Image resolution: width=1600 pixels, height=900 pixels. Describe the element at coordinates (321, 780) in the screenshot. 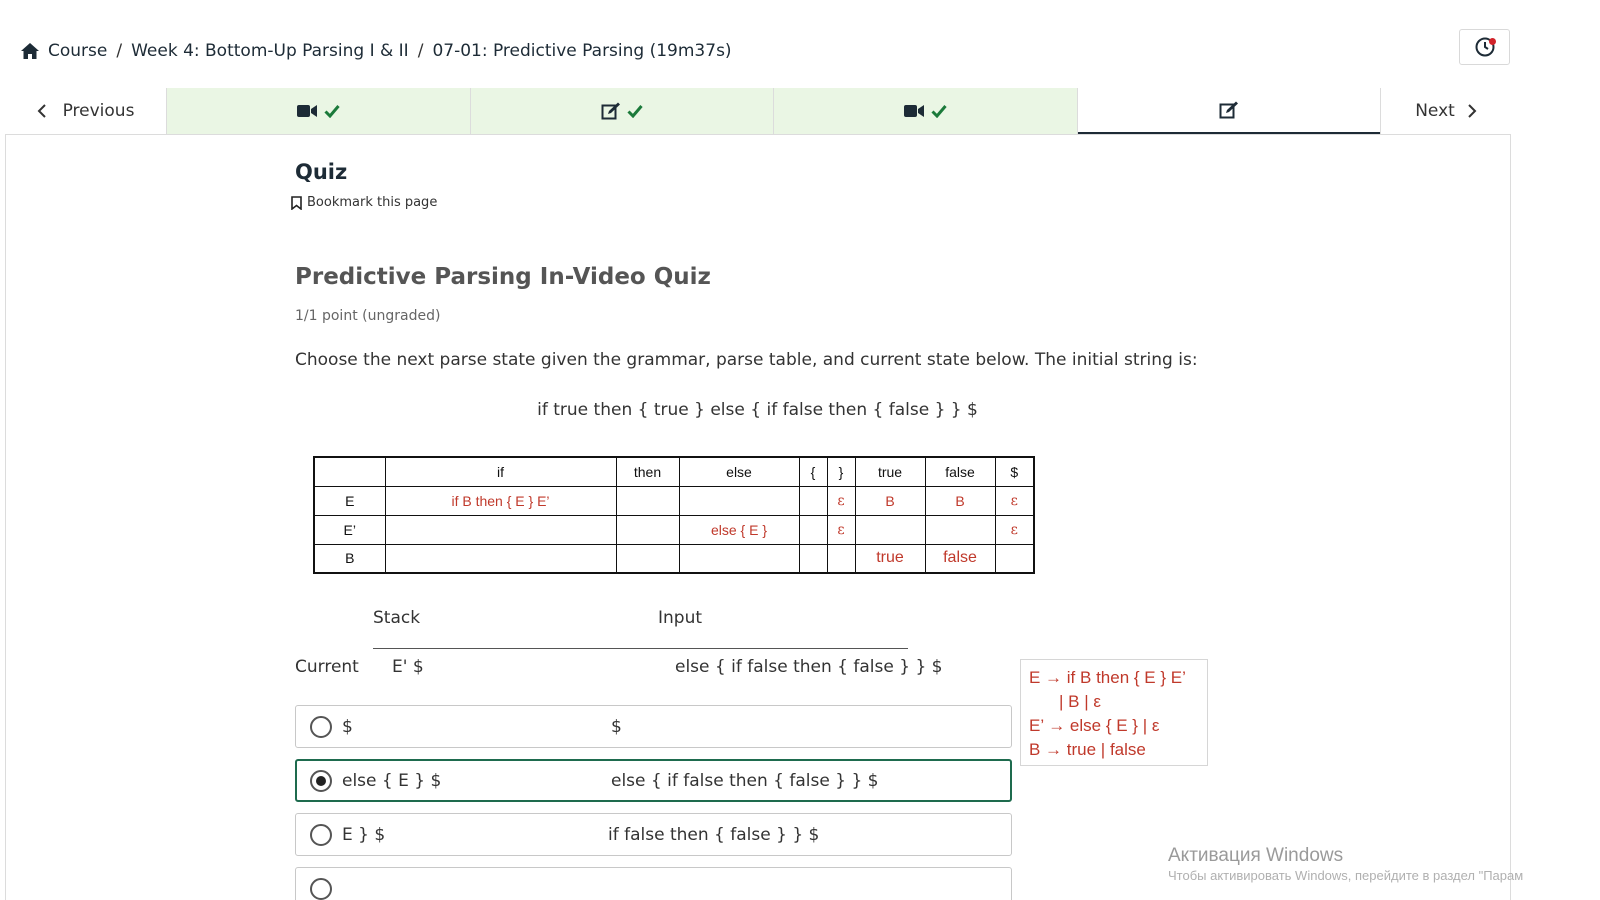

I see `radio-button-checked` at that location.